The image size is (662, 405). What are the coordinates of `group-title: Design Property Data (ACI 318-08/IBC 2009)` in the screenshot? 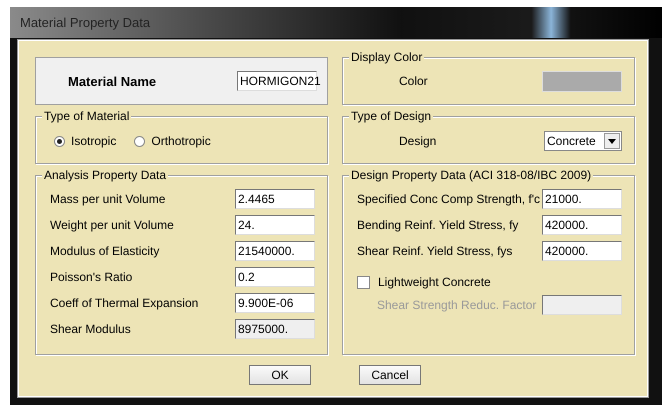 It's located at (471, 175).